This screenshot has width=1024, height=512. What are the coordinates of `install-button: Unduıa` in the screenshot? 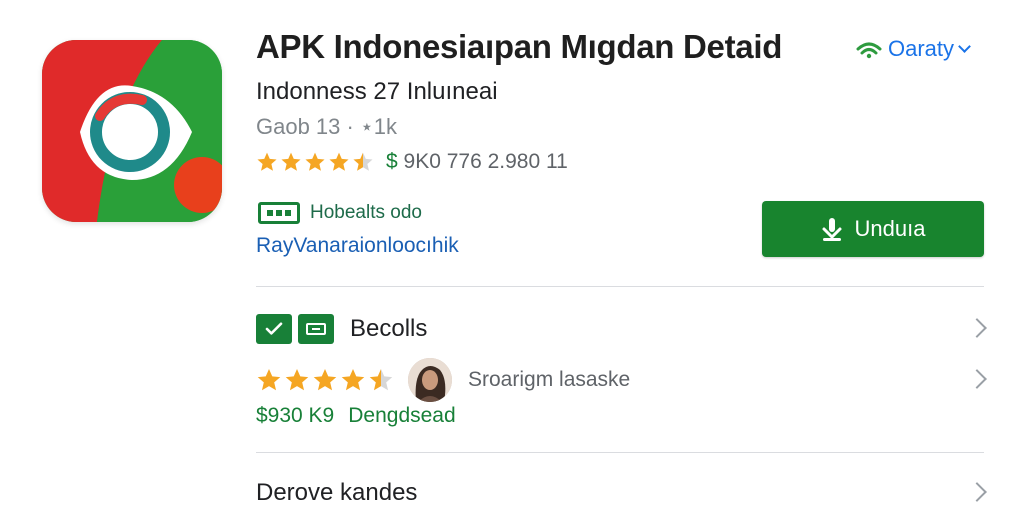 It's located at (873, 229).